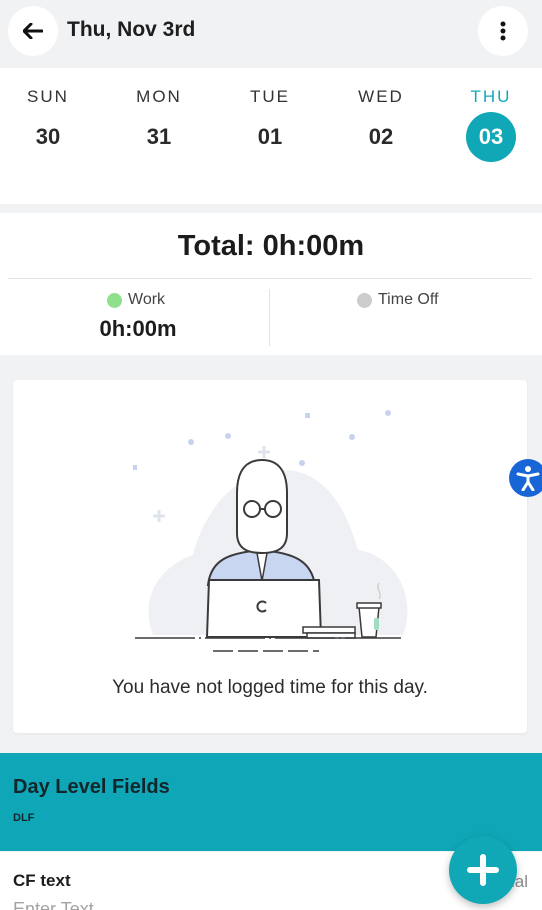 The height and width of the screenshot is (910, 542). I want to click on more-options-button, so click(503, 31).